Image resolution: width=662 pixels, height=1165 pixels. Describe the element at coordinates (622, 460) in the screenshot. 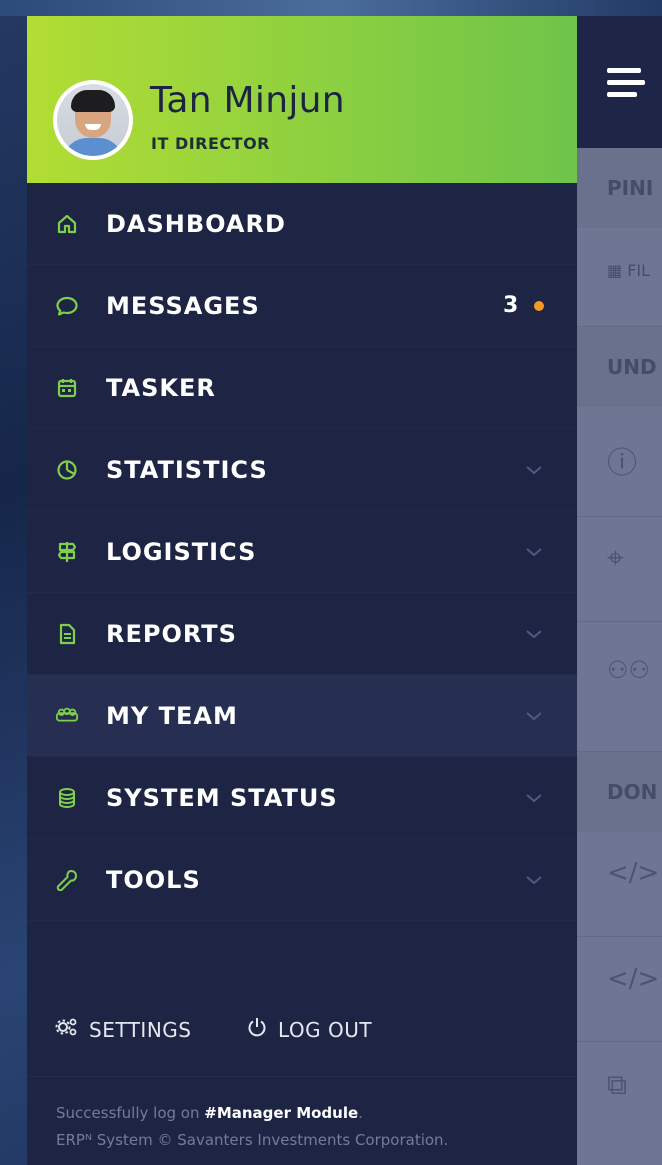

I see `alert-icon: ⓘ` at that location.